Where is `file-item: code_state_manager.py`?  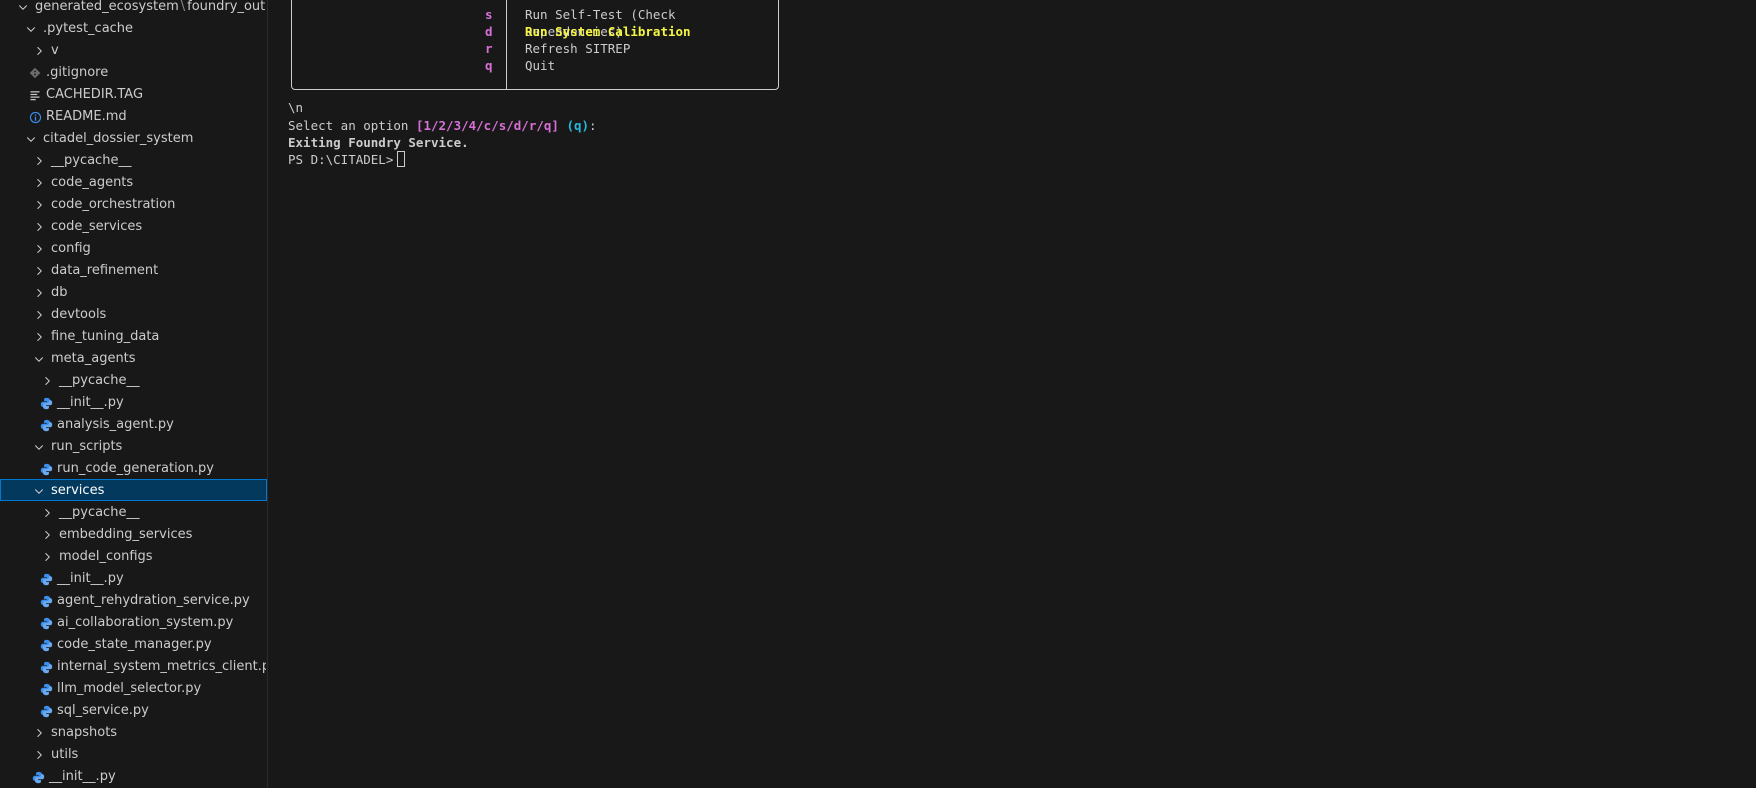
file-item: code_state_manager.py is located at coordinates (133, 644).